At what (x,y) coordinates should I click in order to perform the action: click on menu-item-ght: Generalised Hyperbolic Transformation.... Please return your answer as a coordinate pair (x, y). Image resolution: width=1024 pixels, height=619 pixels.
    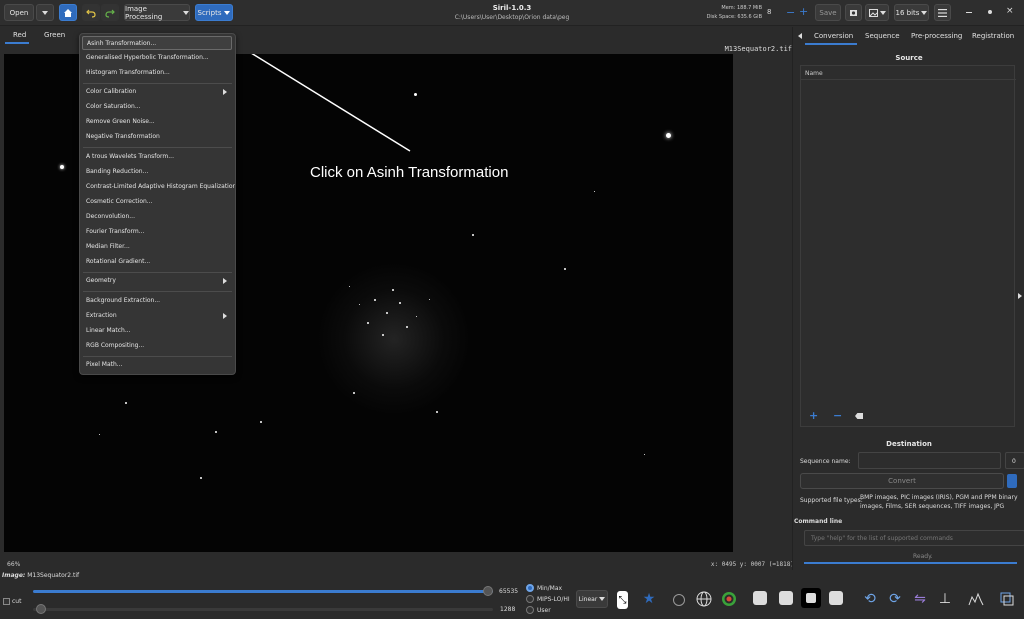
    Looking at the image, I should click on (157, 58).